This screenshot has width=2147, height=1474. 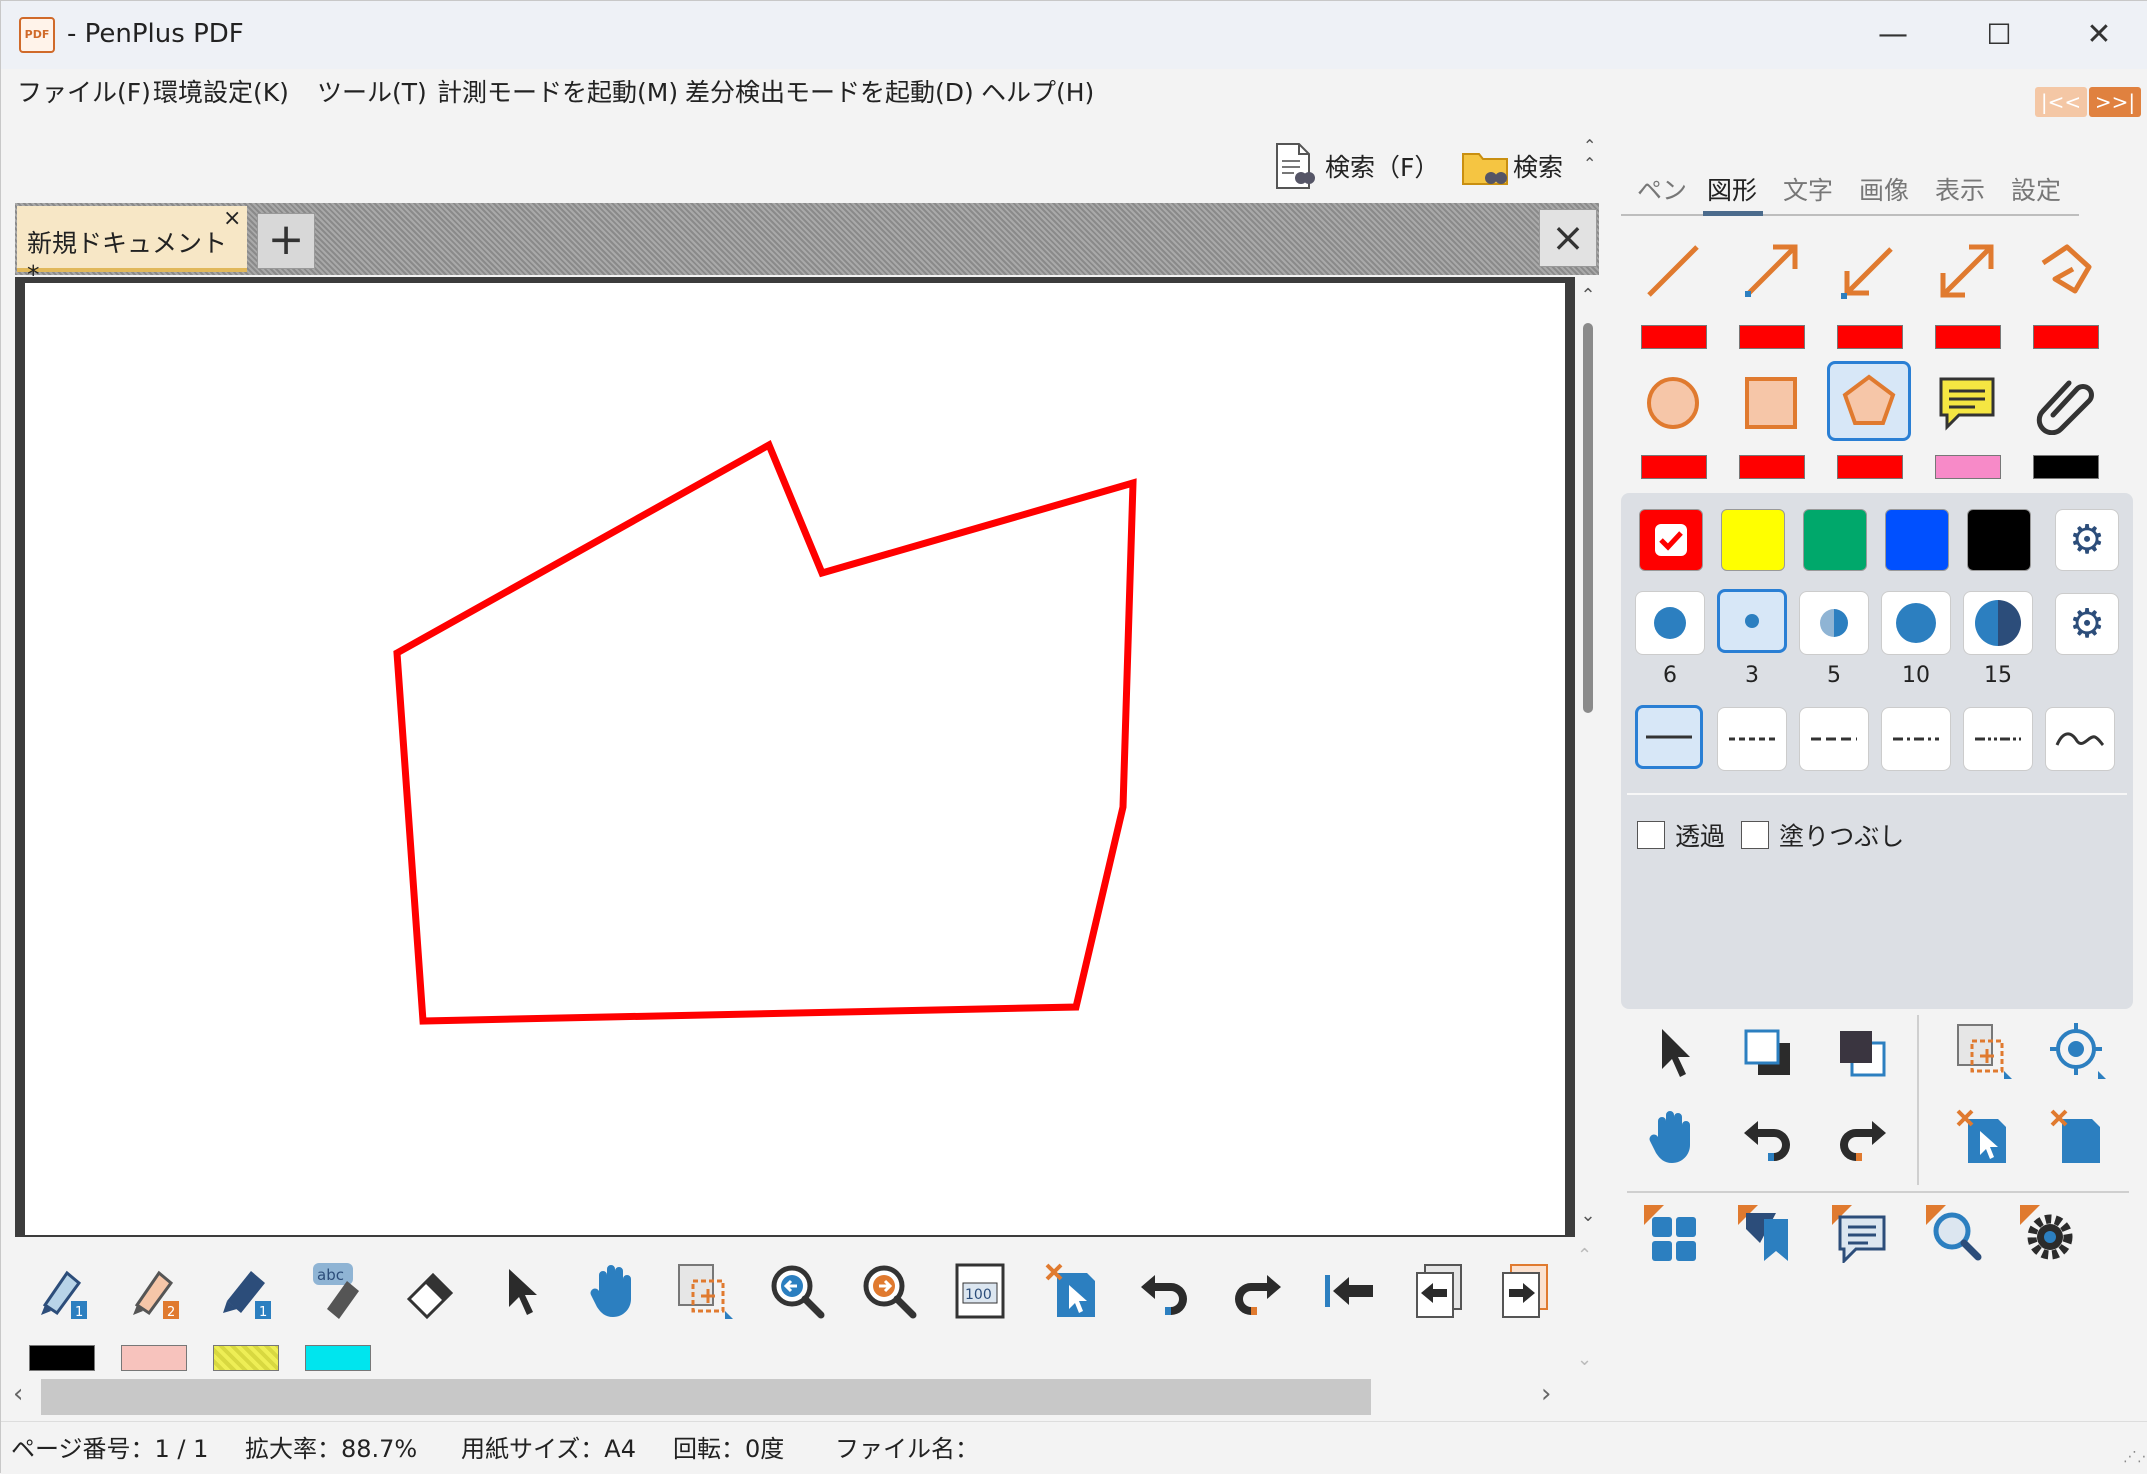 What do you see at coordinates (1916, 739) in the screenshot?
I see `line-style-dash-dot` at bounding box center [1916, 739].